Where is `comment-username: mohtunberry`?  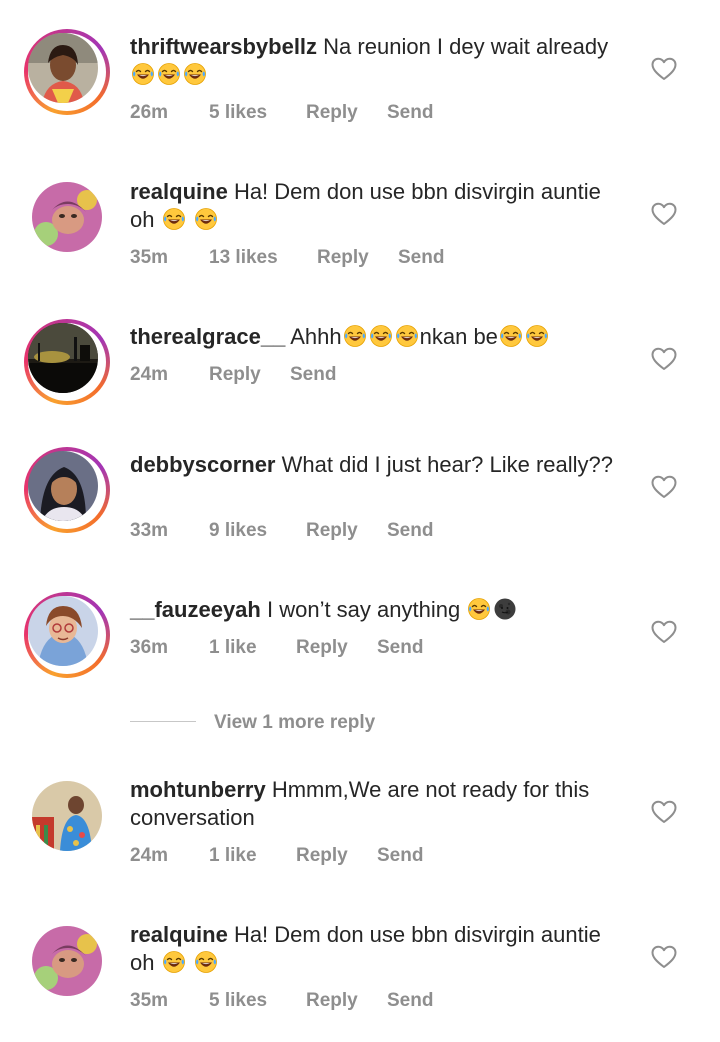 comment-username: mohtunberry is located at coordinates (198, 789).